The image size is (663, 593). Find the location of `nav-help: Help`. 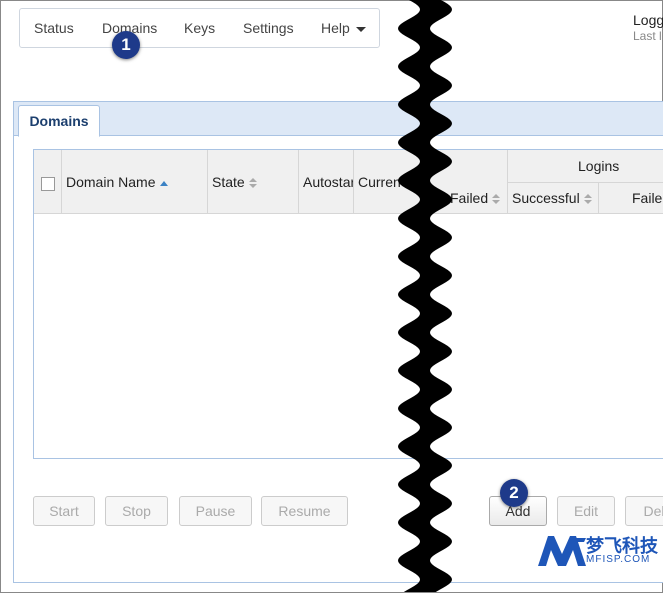

nav-help: Help is located at coordinates (343, 28).